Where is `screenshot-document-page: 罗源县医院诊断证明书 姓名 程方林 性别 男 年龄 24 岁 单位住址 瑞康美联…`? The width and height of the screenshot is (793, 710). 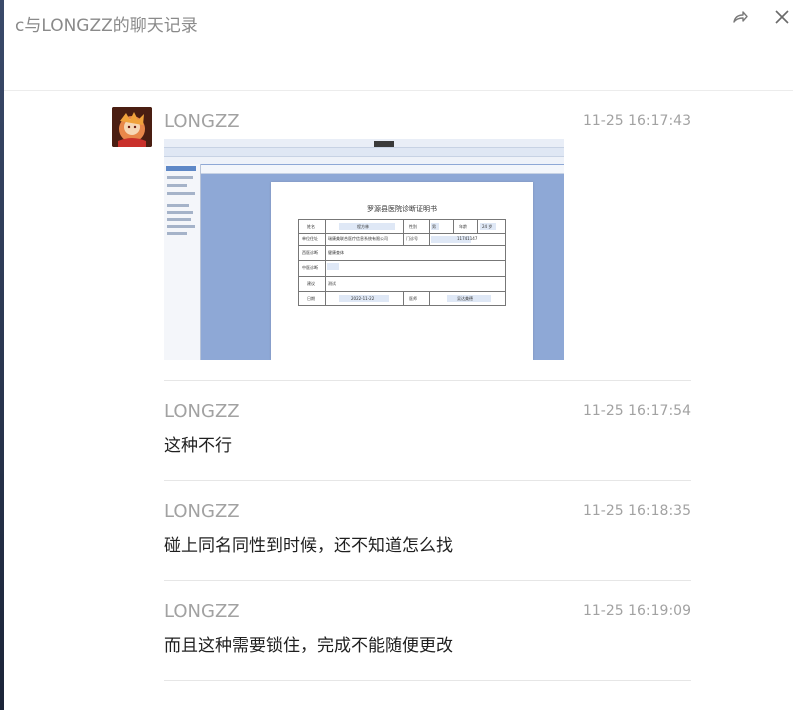 screenshot-document-page: 罗源县医院诊断证明书 姓名 程方林 性别 男 年龄 24 岁 单位住址 瑞康美联… is located at coordinates (402, 271).